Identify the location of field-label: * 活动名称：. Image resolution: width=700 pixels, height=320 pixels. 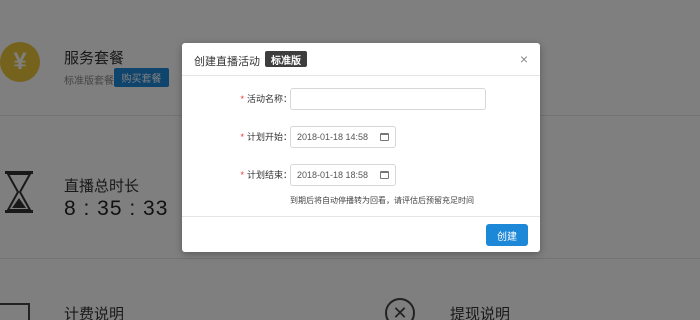
(266, 98).